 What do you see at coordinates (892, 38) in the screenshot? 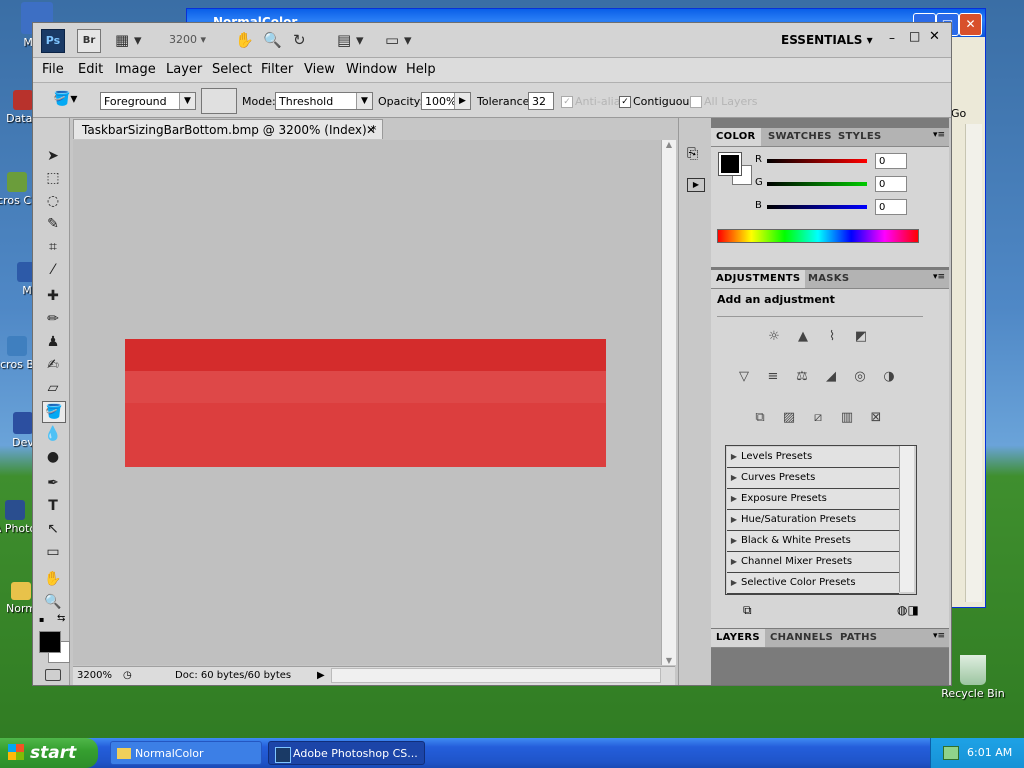
I see `minimize-button: –` at bounding box center [892, 38].